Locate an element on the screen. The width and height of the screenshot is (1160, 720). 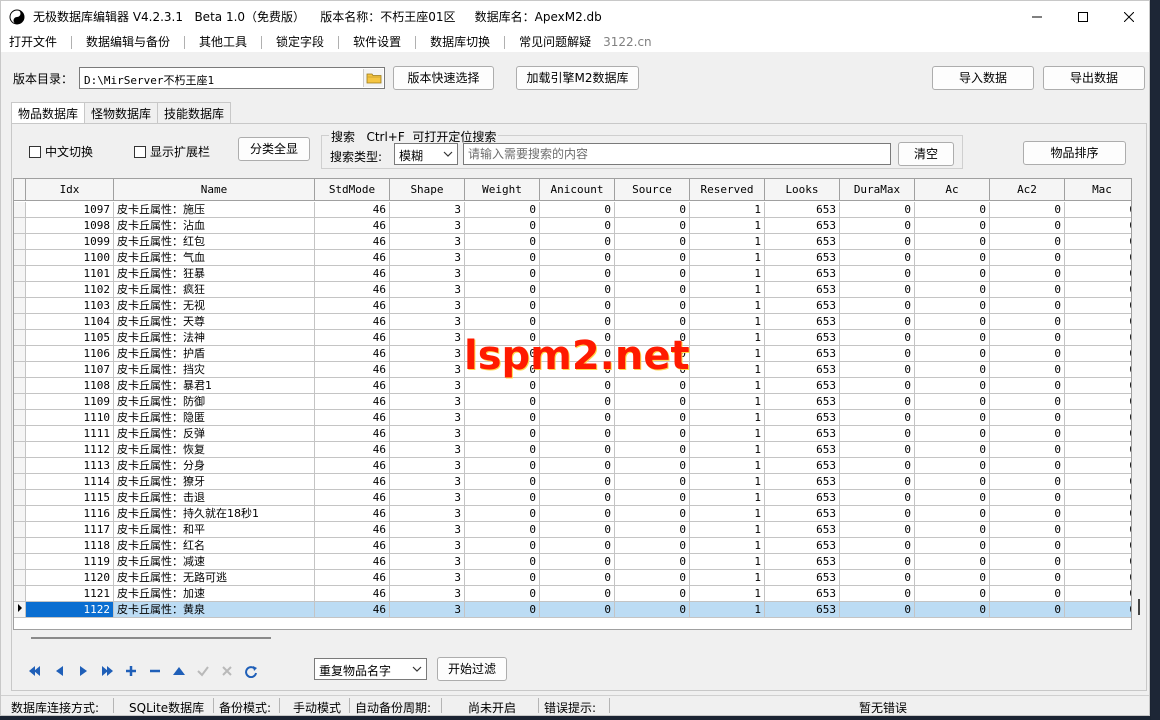
table-row: 1099皮卡丘属性：红包46300016530000 is located at coordinates (572, 242).